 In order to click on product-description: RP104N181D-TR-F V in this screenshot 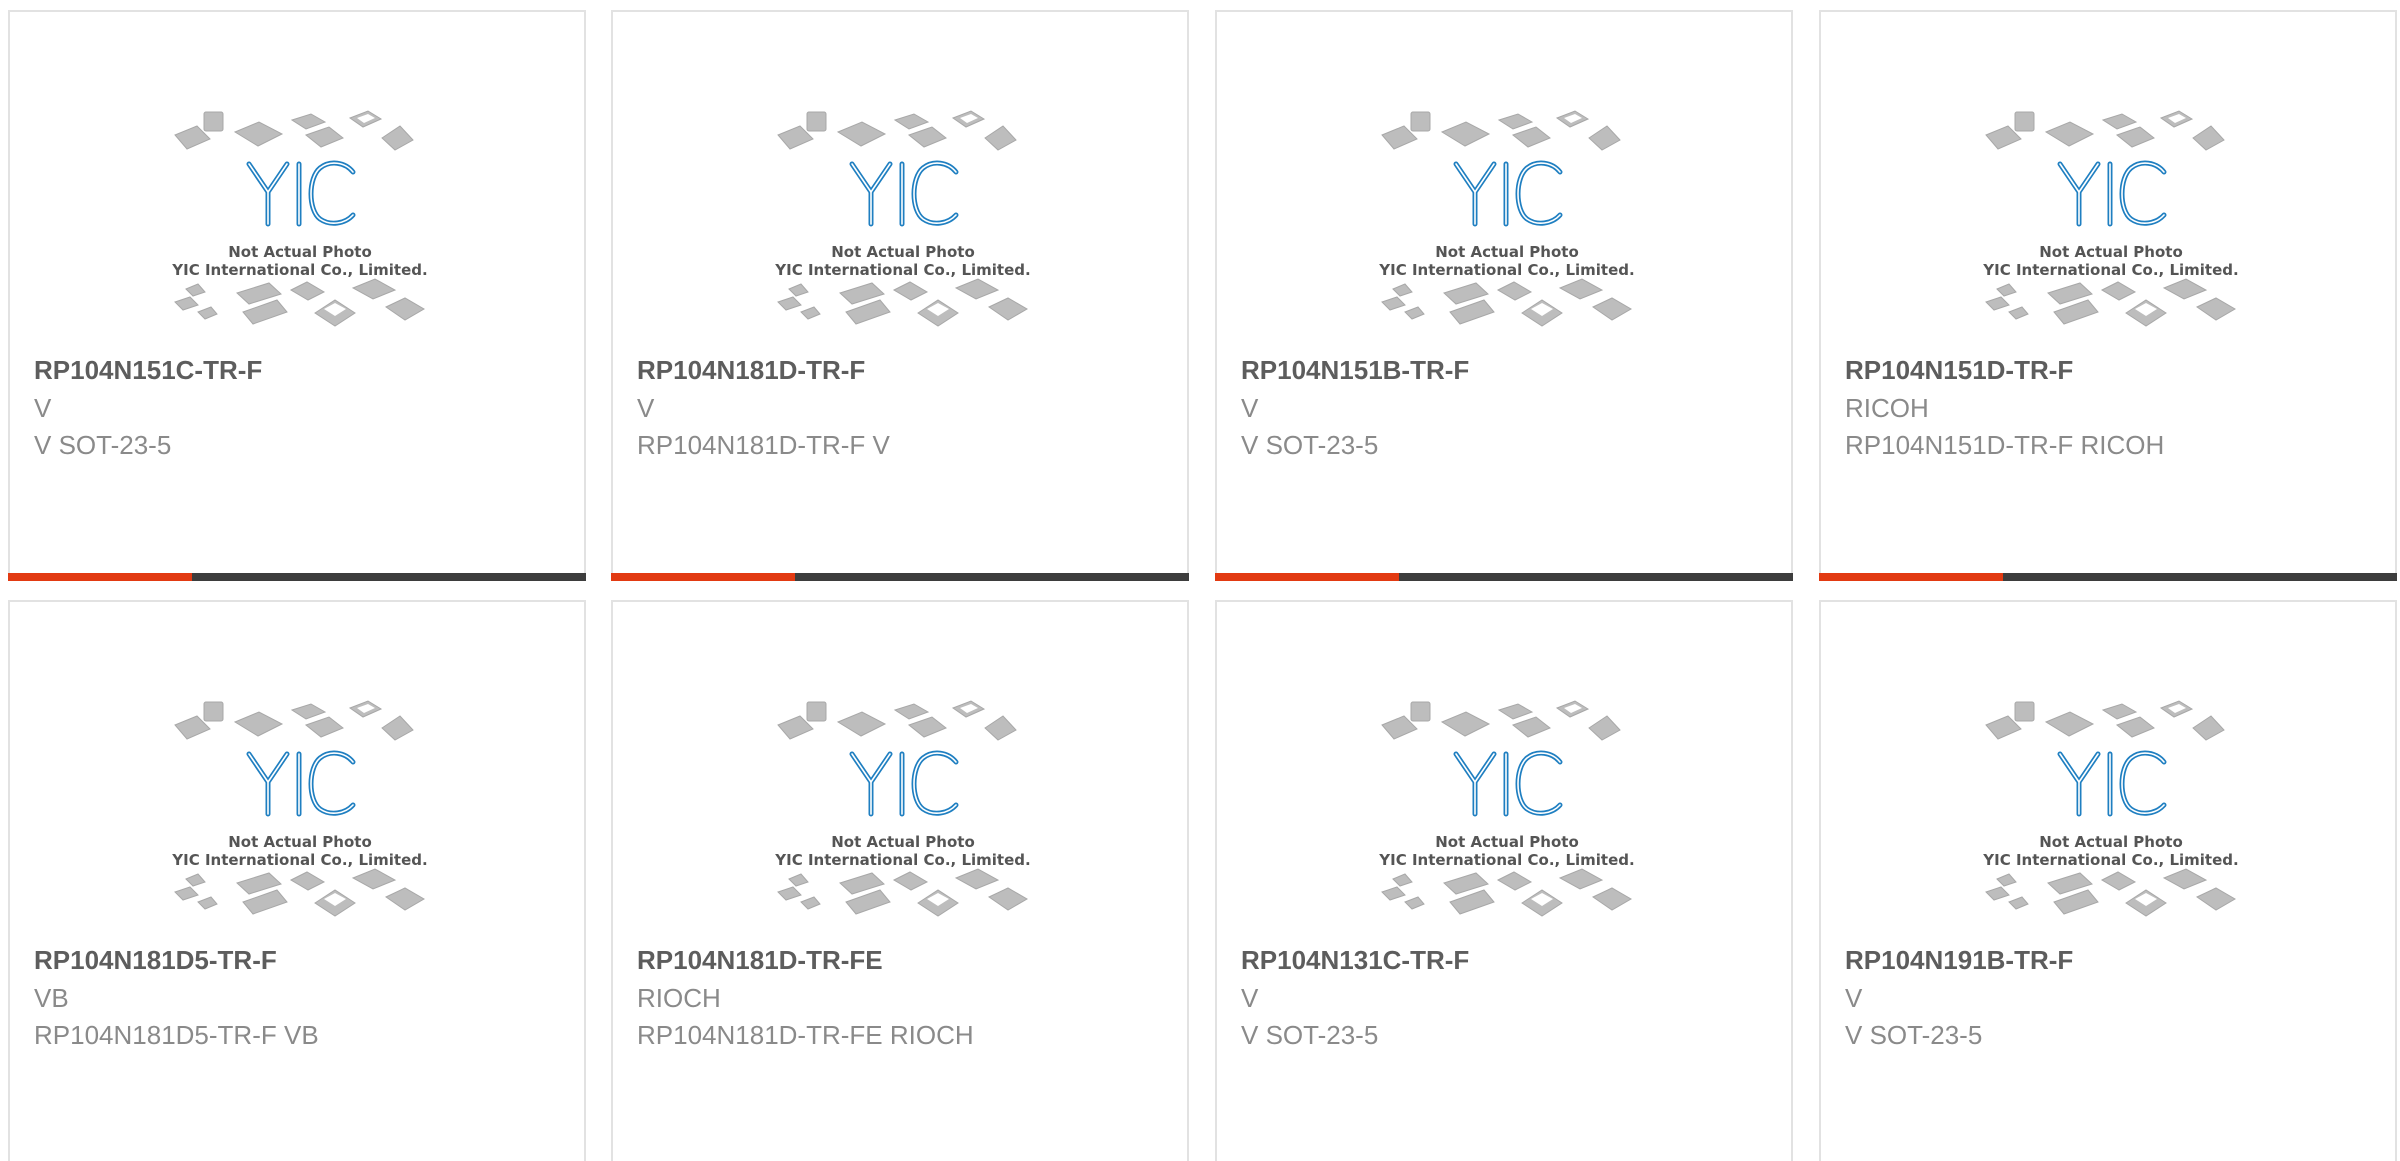, I will do `click(763, 445)`.